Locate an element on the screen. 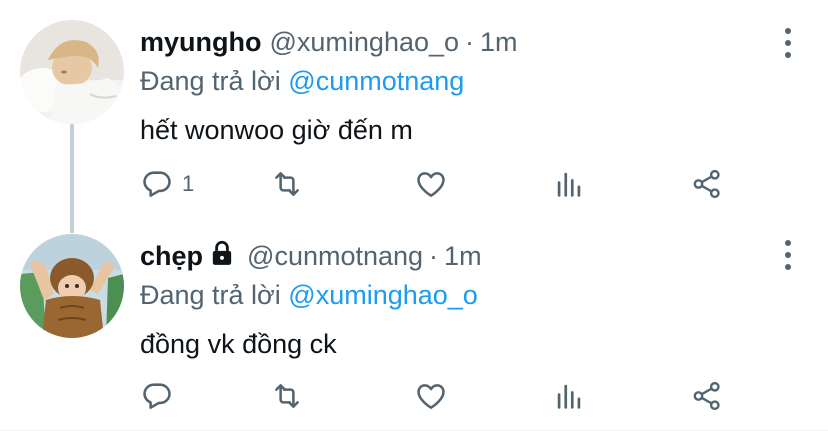 The image size is (828, 431). user-handle: @cunmotnang is located at coordinates (335, 256).